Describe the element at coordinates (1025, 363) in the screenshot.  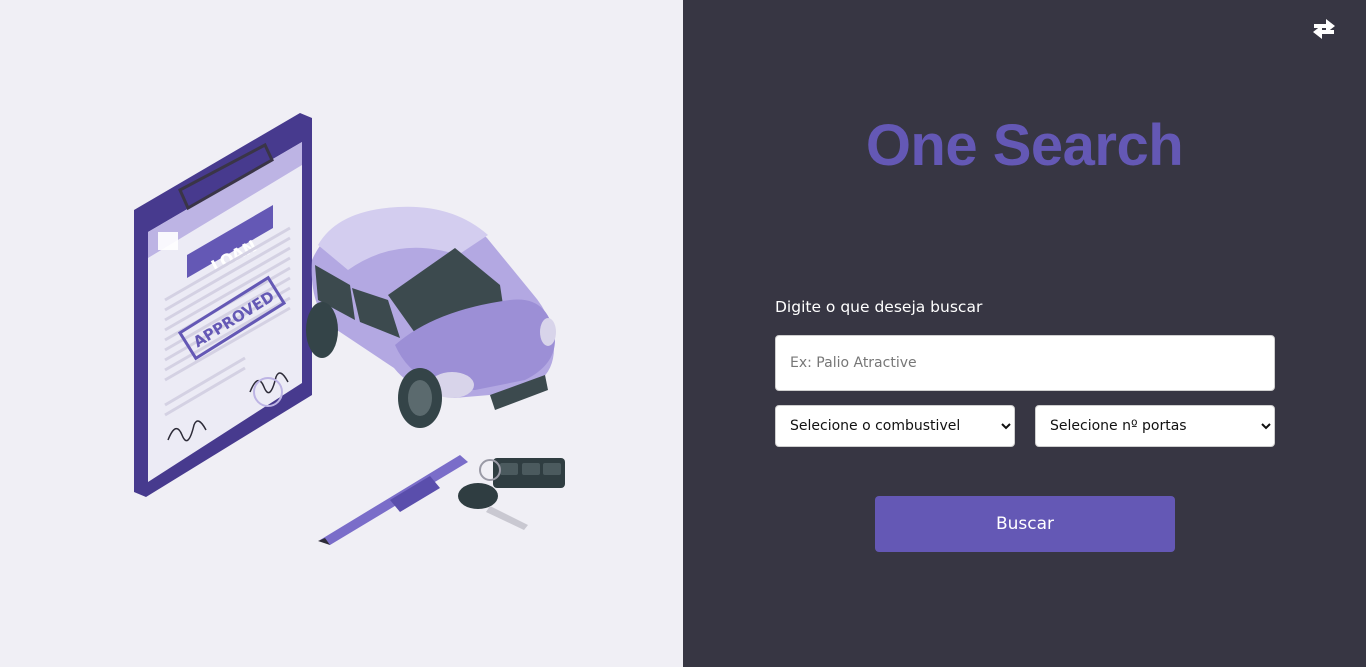
I see `search-input` at that location.